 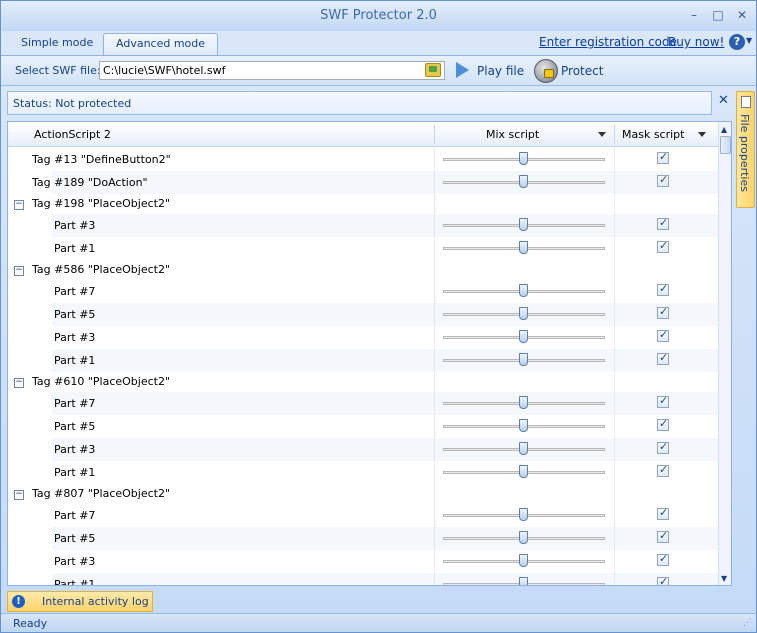 I want to click on tree-group-row: − Tag #610 "PlaceObject2", so click(x=363, y=382).